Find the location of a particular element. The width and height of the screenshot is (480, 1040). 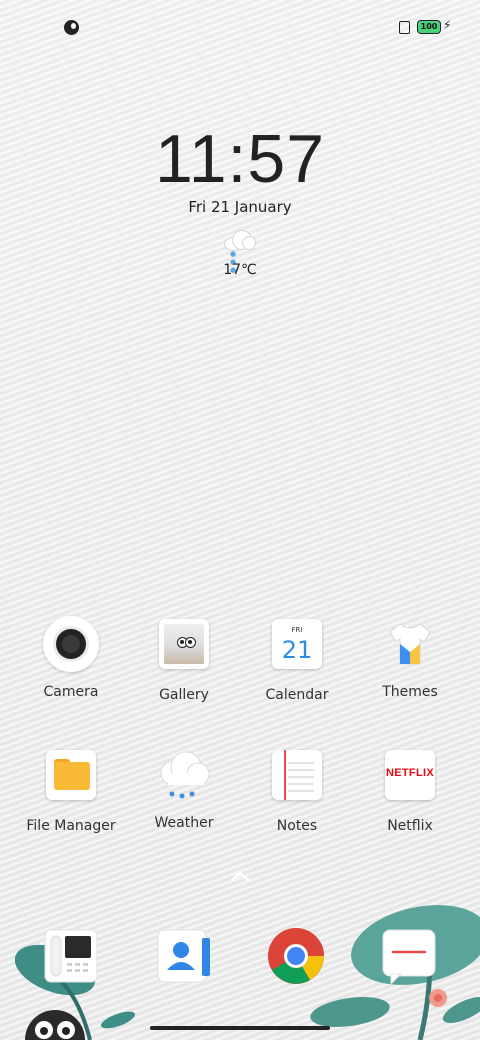

messages-icon is located at coordinates (409, 957).